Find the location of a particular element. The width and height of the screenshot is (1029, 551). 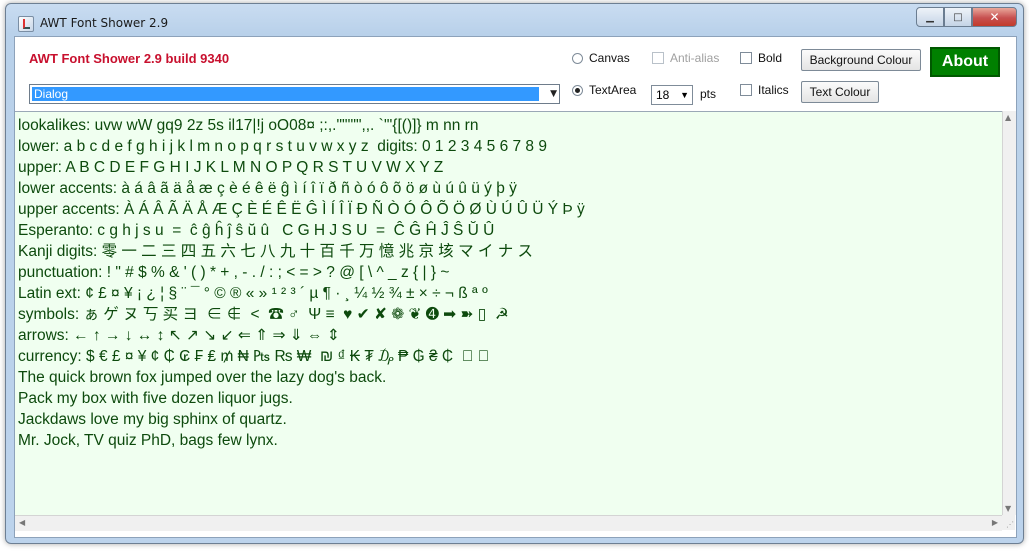

radio-canvas: Canvas is located at coordinates (601, 58).